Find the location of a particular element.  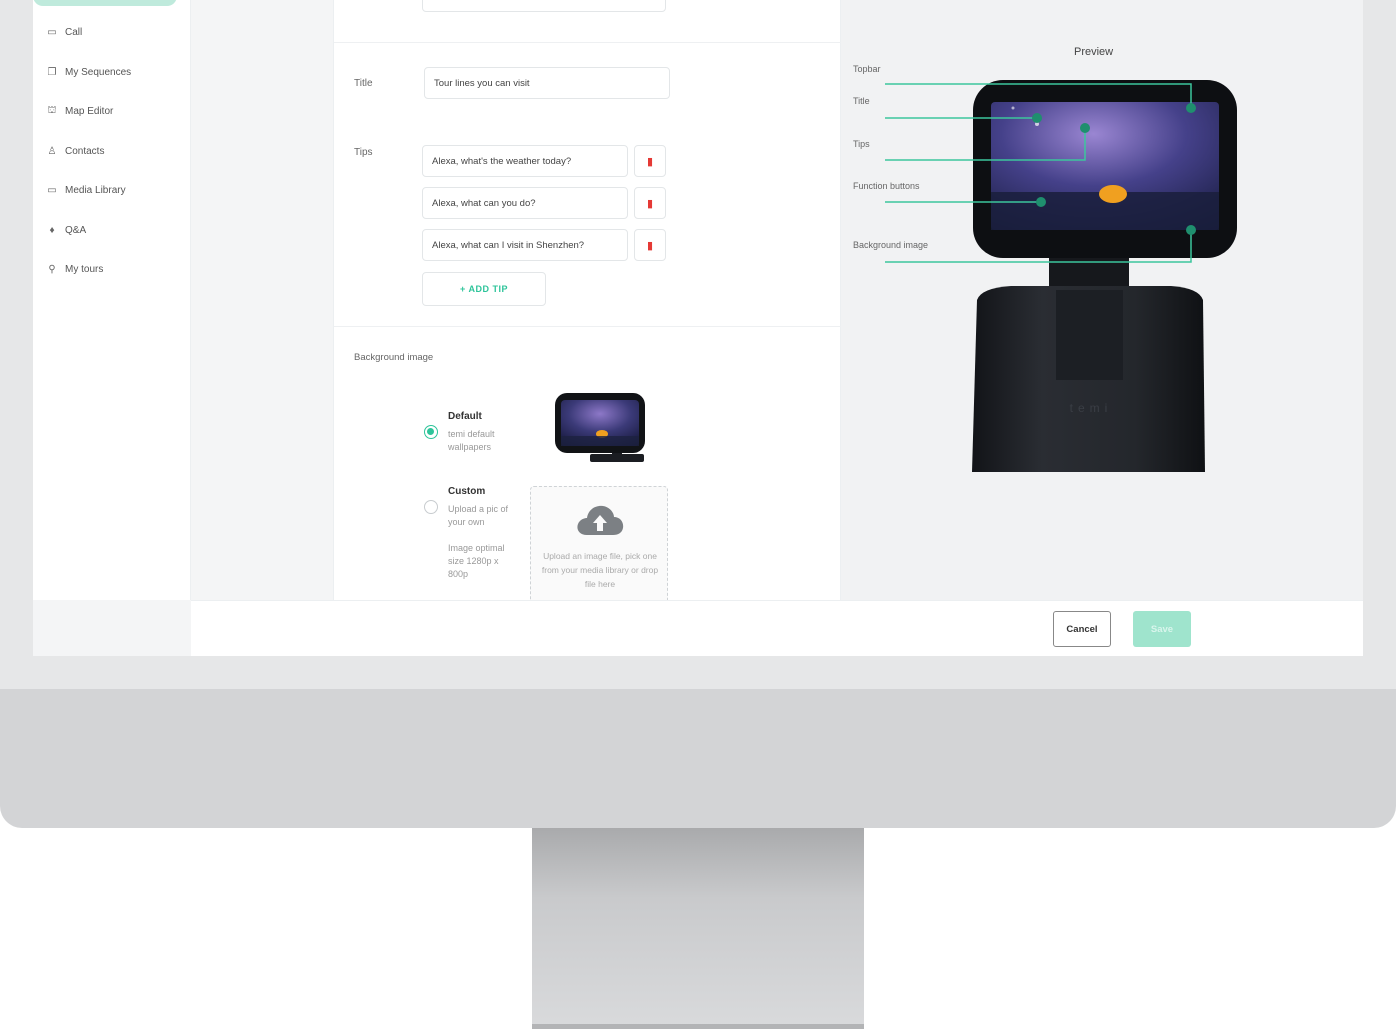

map-icon: ⛫ is located at coordinates (52, 110).